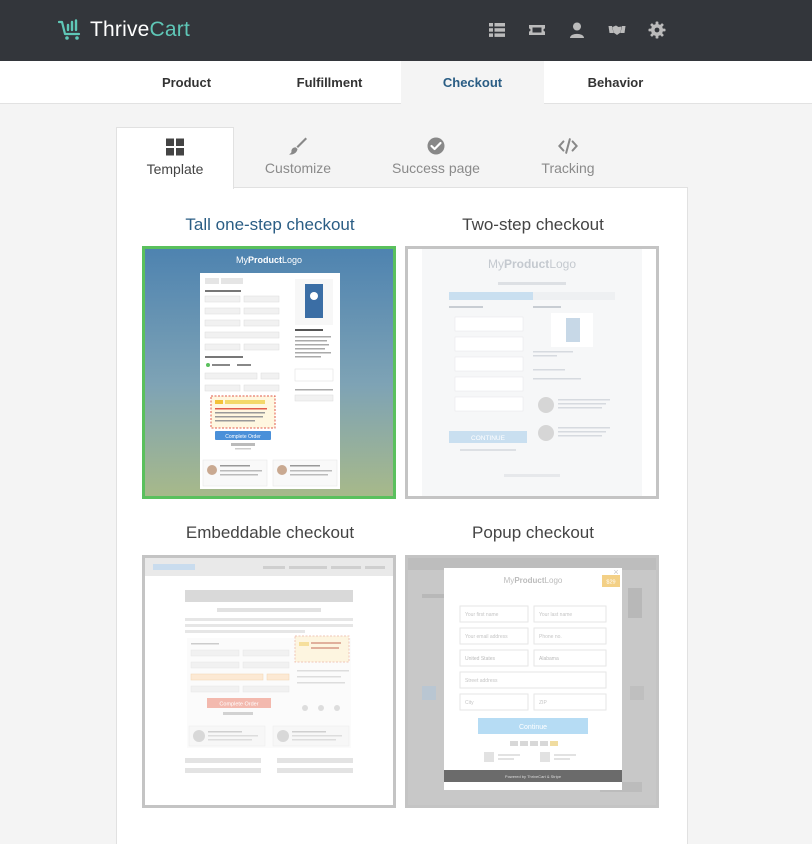 The width and height of the screenshot is (812, 844). What do you see at coordinates (120, 29) in the screenshot?
I see `logo-text-part1: Thrive` at bounding box center [120, 29].